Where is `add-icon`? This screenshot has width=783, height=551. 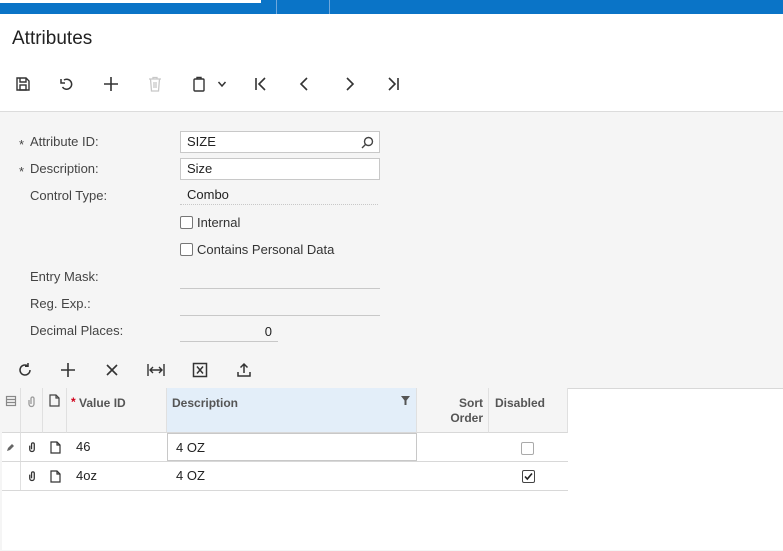
add-icon is located at coordinates (111, 84).